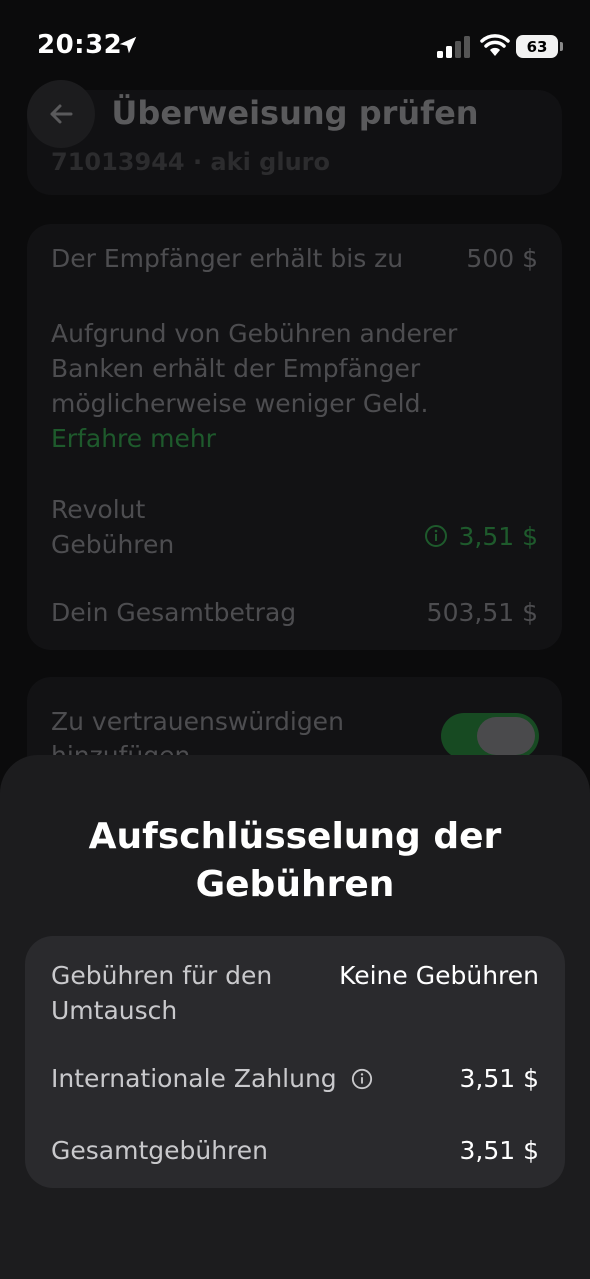 Image resolution: width=590 pixels, height=1279 pixels. Describe the element at coordinates (495, 45) in the screenshot. I see `wifi-icon` at that location.